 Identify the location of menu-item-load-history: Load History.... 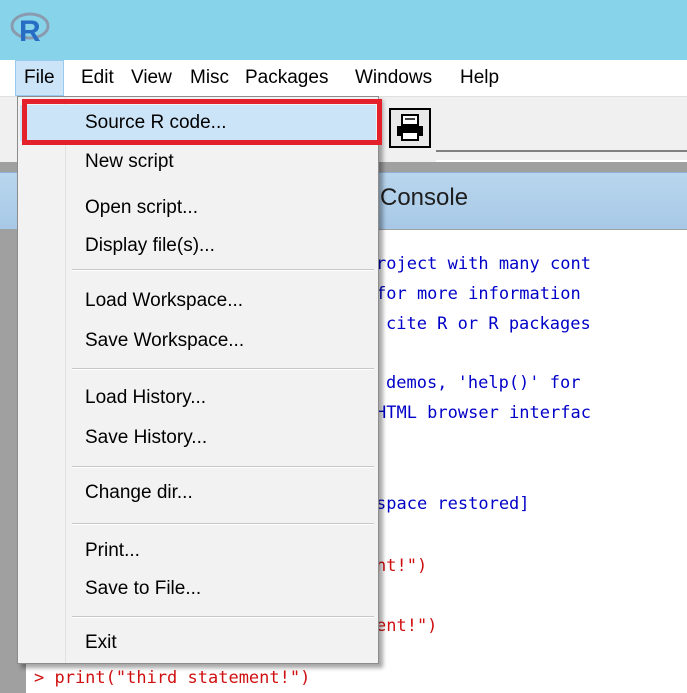
(198, 398).